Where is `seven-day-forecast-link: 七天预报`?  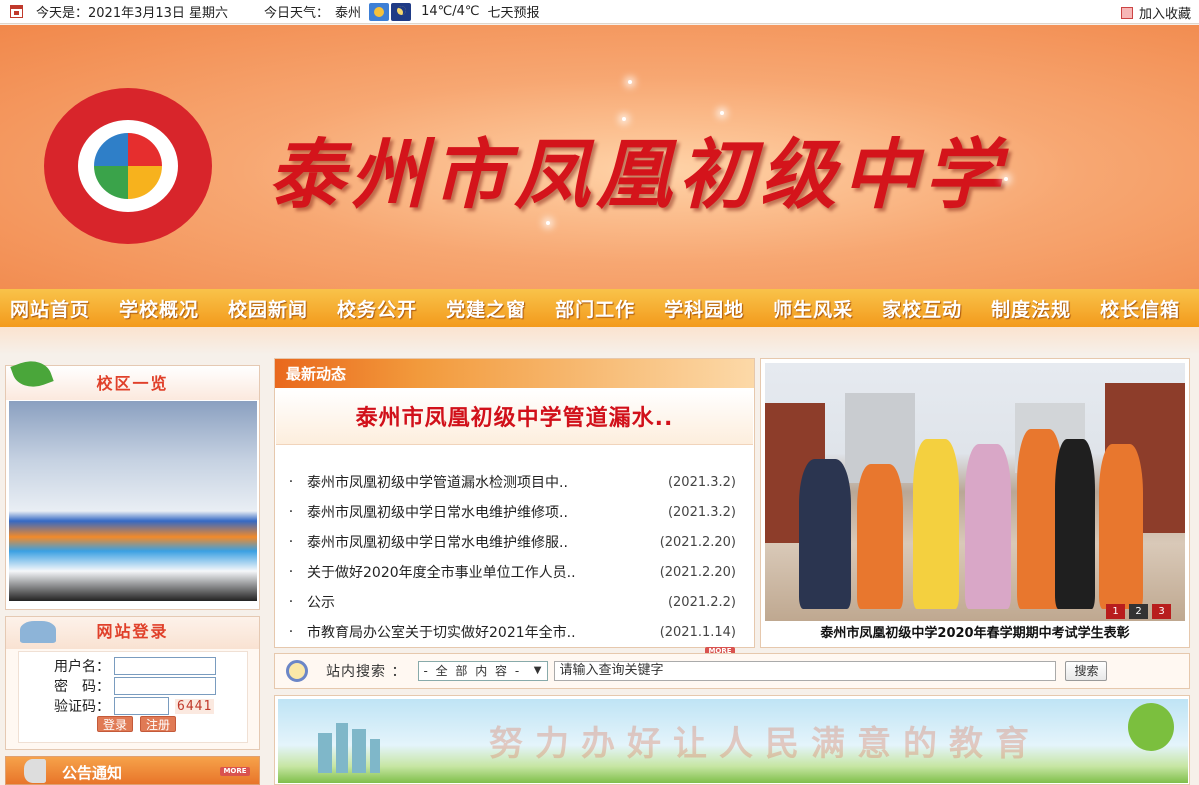
seven-day-forecast-link: 七天预报 is located at coordinates (513, 11).